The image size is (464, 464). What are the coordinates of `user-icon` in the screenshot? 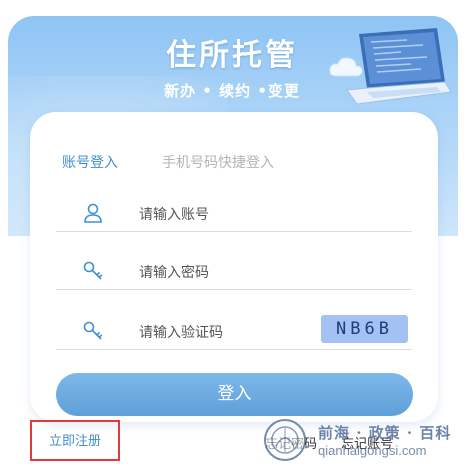 It's located at (93, 213).